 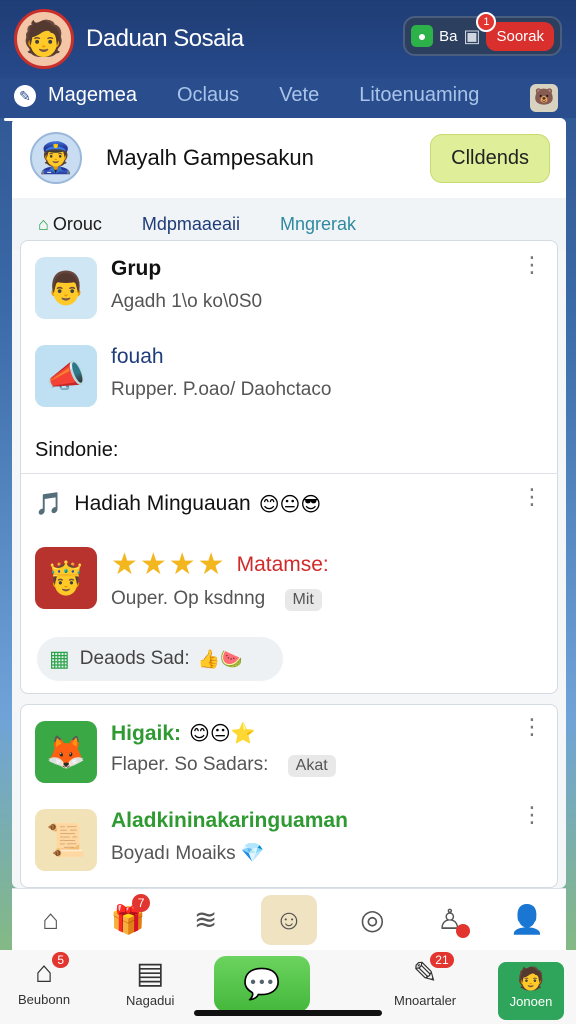 What do you see at coordinates (442, 960) in the screenshot?
I see `dock-badge: 21` at bounding box center [442, 960].